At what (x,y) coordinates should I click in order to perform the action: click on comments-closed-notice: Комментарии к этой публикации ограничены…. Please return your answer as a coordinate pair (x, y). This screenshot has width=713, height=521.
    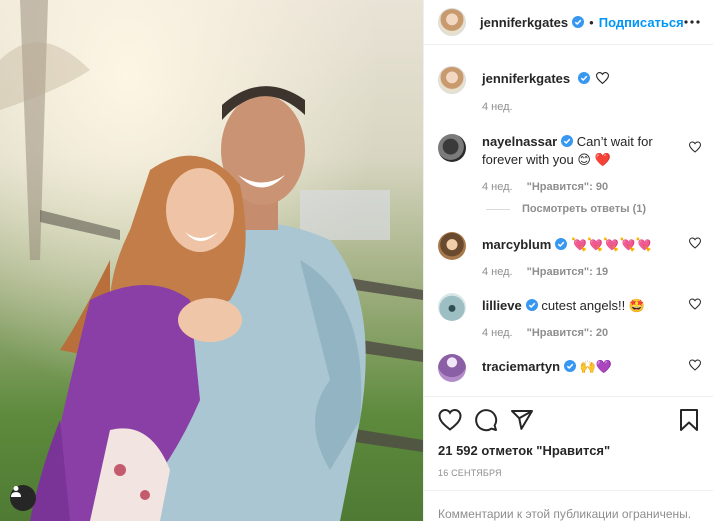
    Looking at the image, I should click on (568, 505).